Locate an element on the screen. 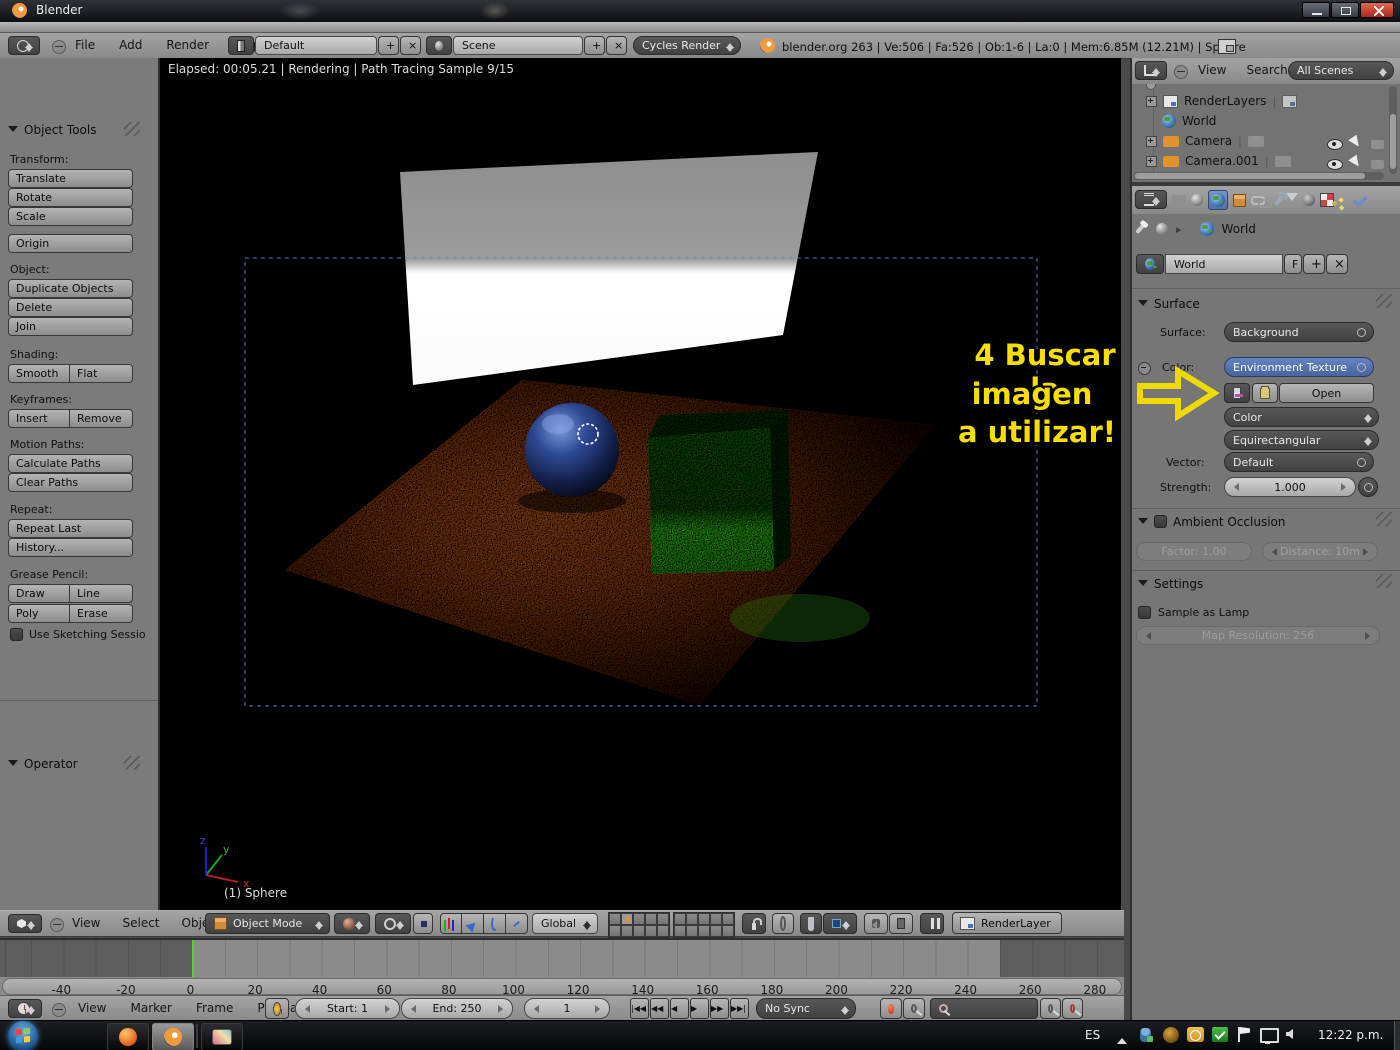 This screenshot has width=1400, height=1050. window-duplicate-icon is located at coordinates (1227, 46).